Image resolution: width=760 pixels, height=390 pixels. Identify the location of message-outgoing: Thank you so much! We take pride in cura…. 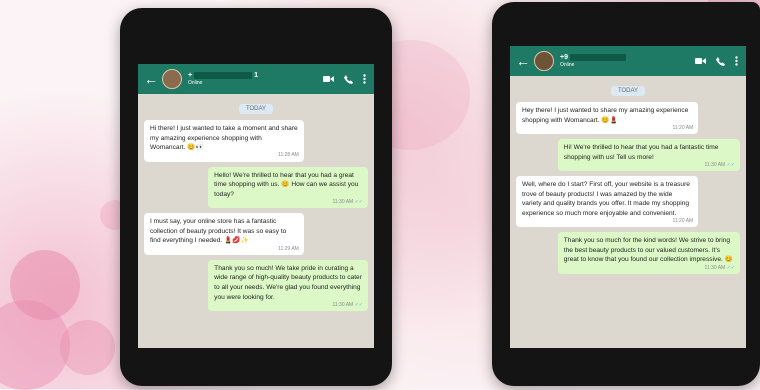
(288, 285).